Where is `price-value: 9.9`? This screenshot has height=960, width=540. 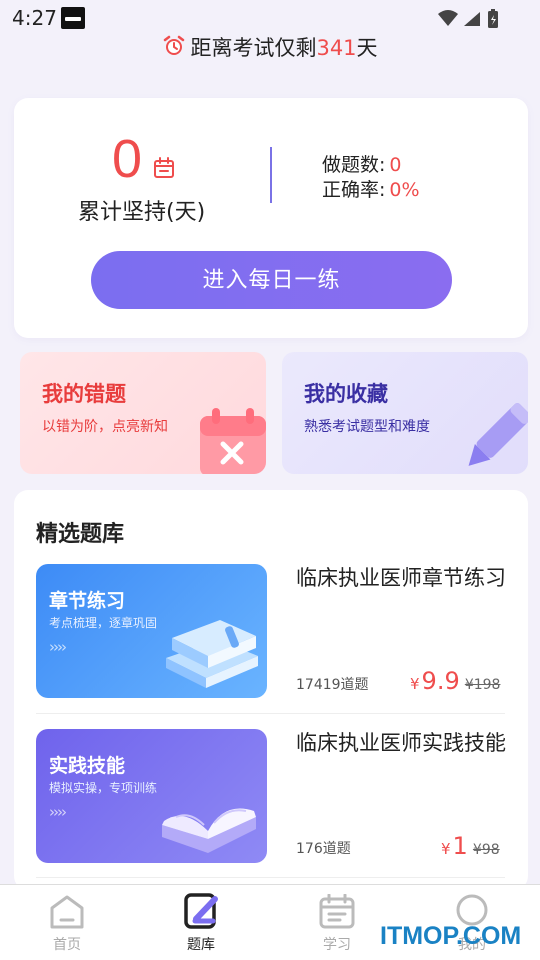
price-value: 9.9 is located at coordinates (440, 681).